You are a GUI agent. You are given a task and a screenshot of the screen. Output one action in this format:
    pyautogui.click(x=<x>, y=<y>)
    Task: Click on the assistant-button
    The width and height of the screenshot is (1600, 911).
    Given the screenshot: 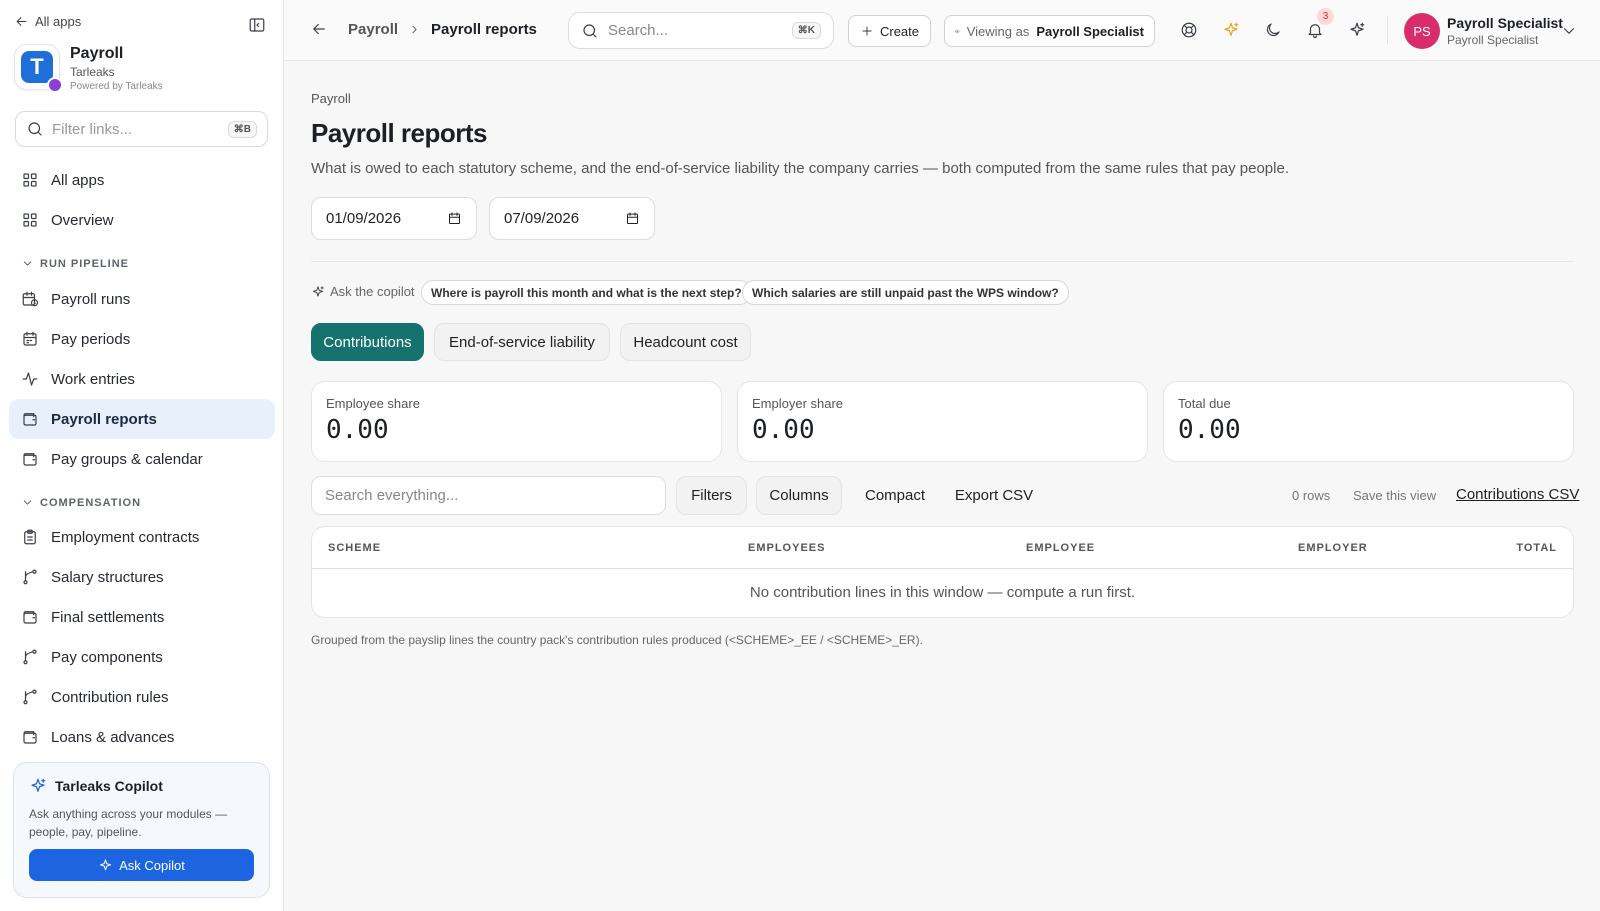 What is the action you would take?
    pyautogui.click(x=1357, y=30)
    